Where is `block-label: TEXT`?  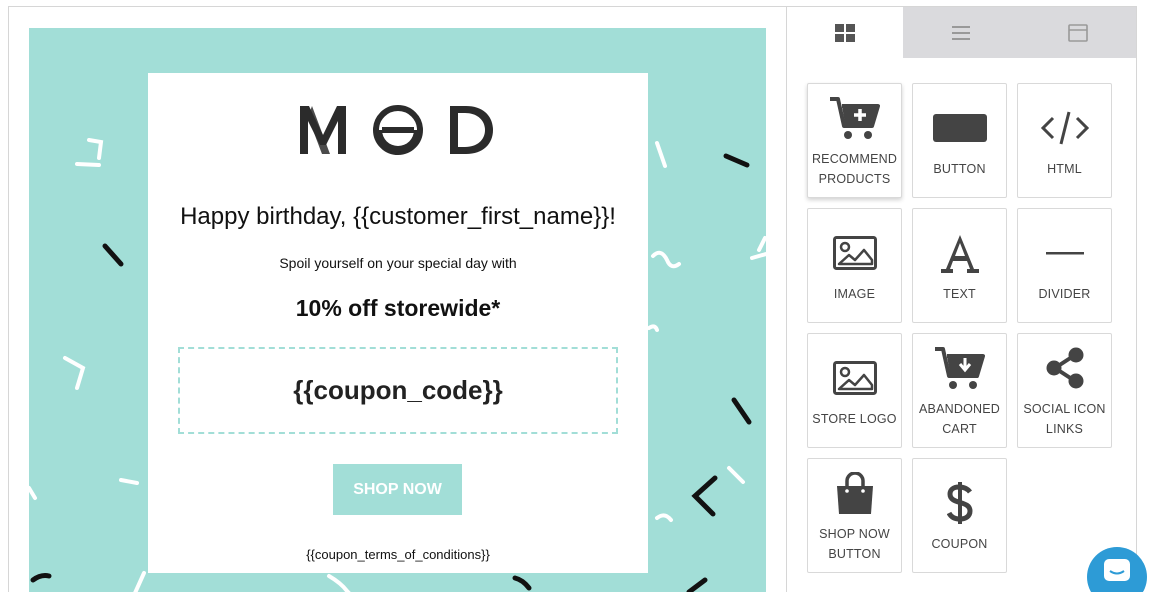
block-label: TEXT is located at coordinates (959, 293).